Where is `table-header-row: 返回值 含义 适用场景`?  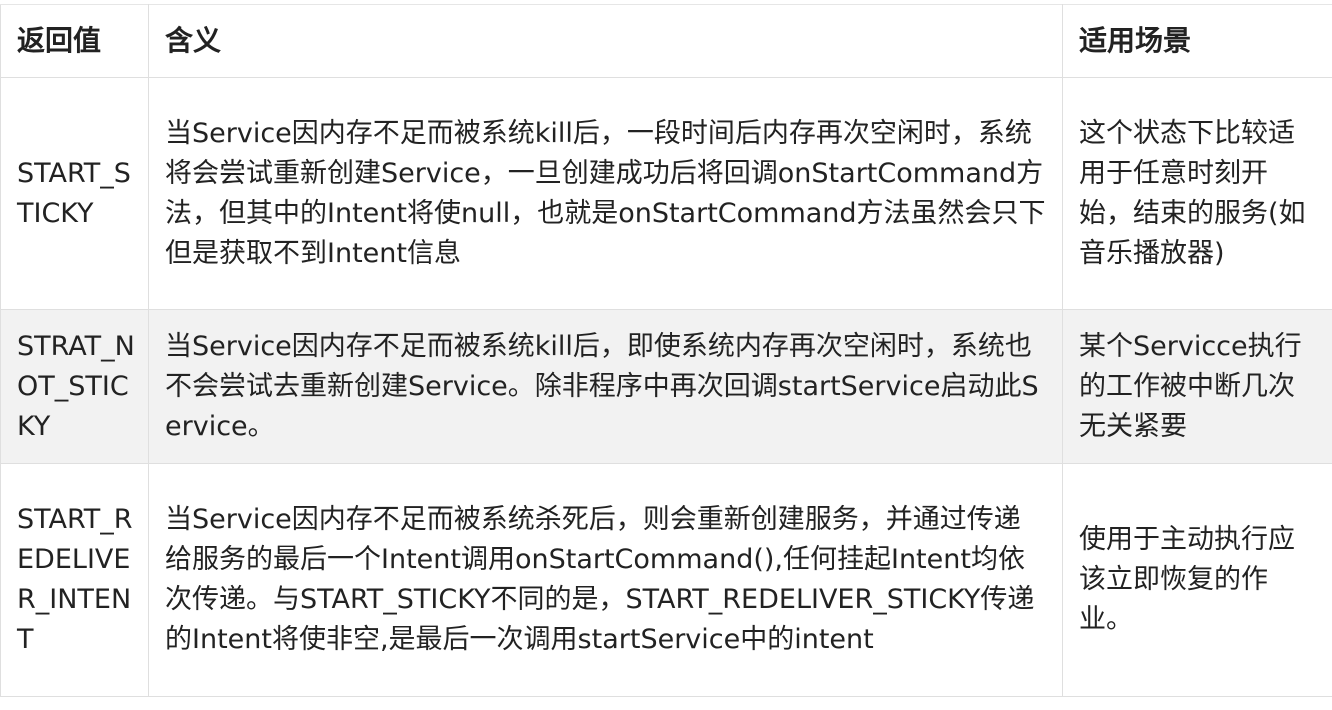 table-header-row: 返回值 含义 适用场景 is located at coordinates (666, 41).